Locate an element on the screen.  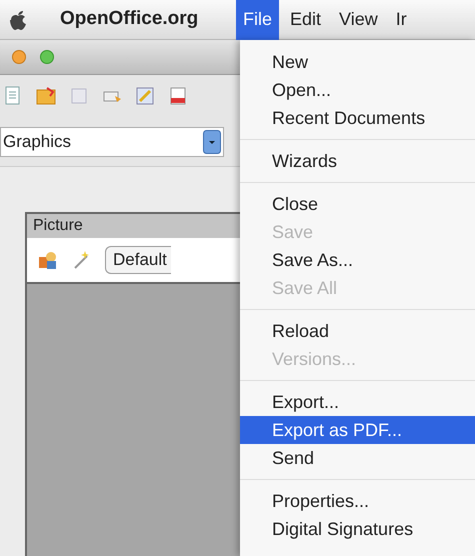
menu-item: Recent Documents is located at coordinates (357, 118).